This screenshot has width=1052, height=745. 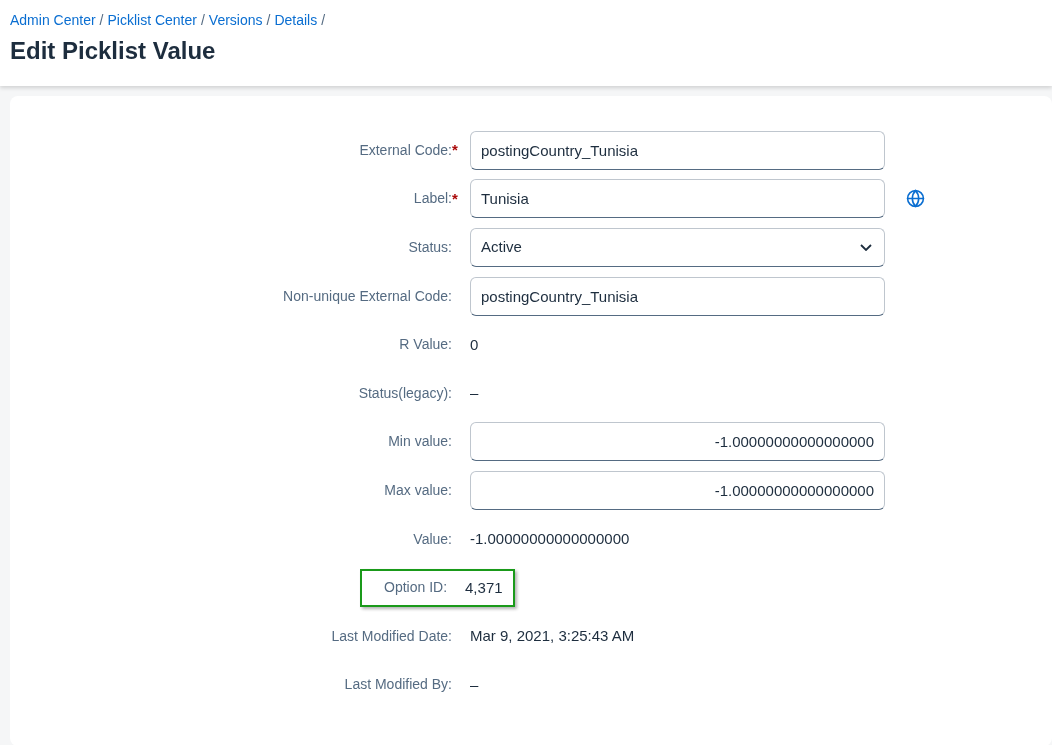 What do you see at coordinates (405, 150) in the screenshot?
I see `field-label: External Code:` at bounding box center [405, 150].